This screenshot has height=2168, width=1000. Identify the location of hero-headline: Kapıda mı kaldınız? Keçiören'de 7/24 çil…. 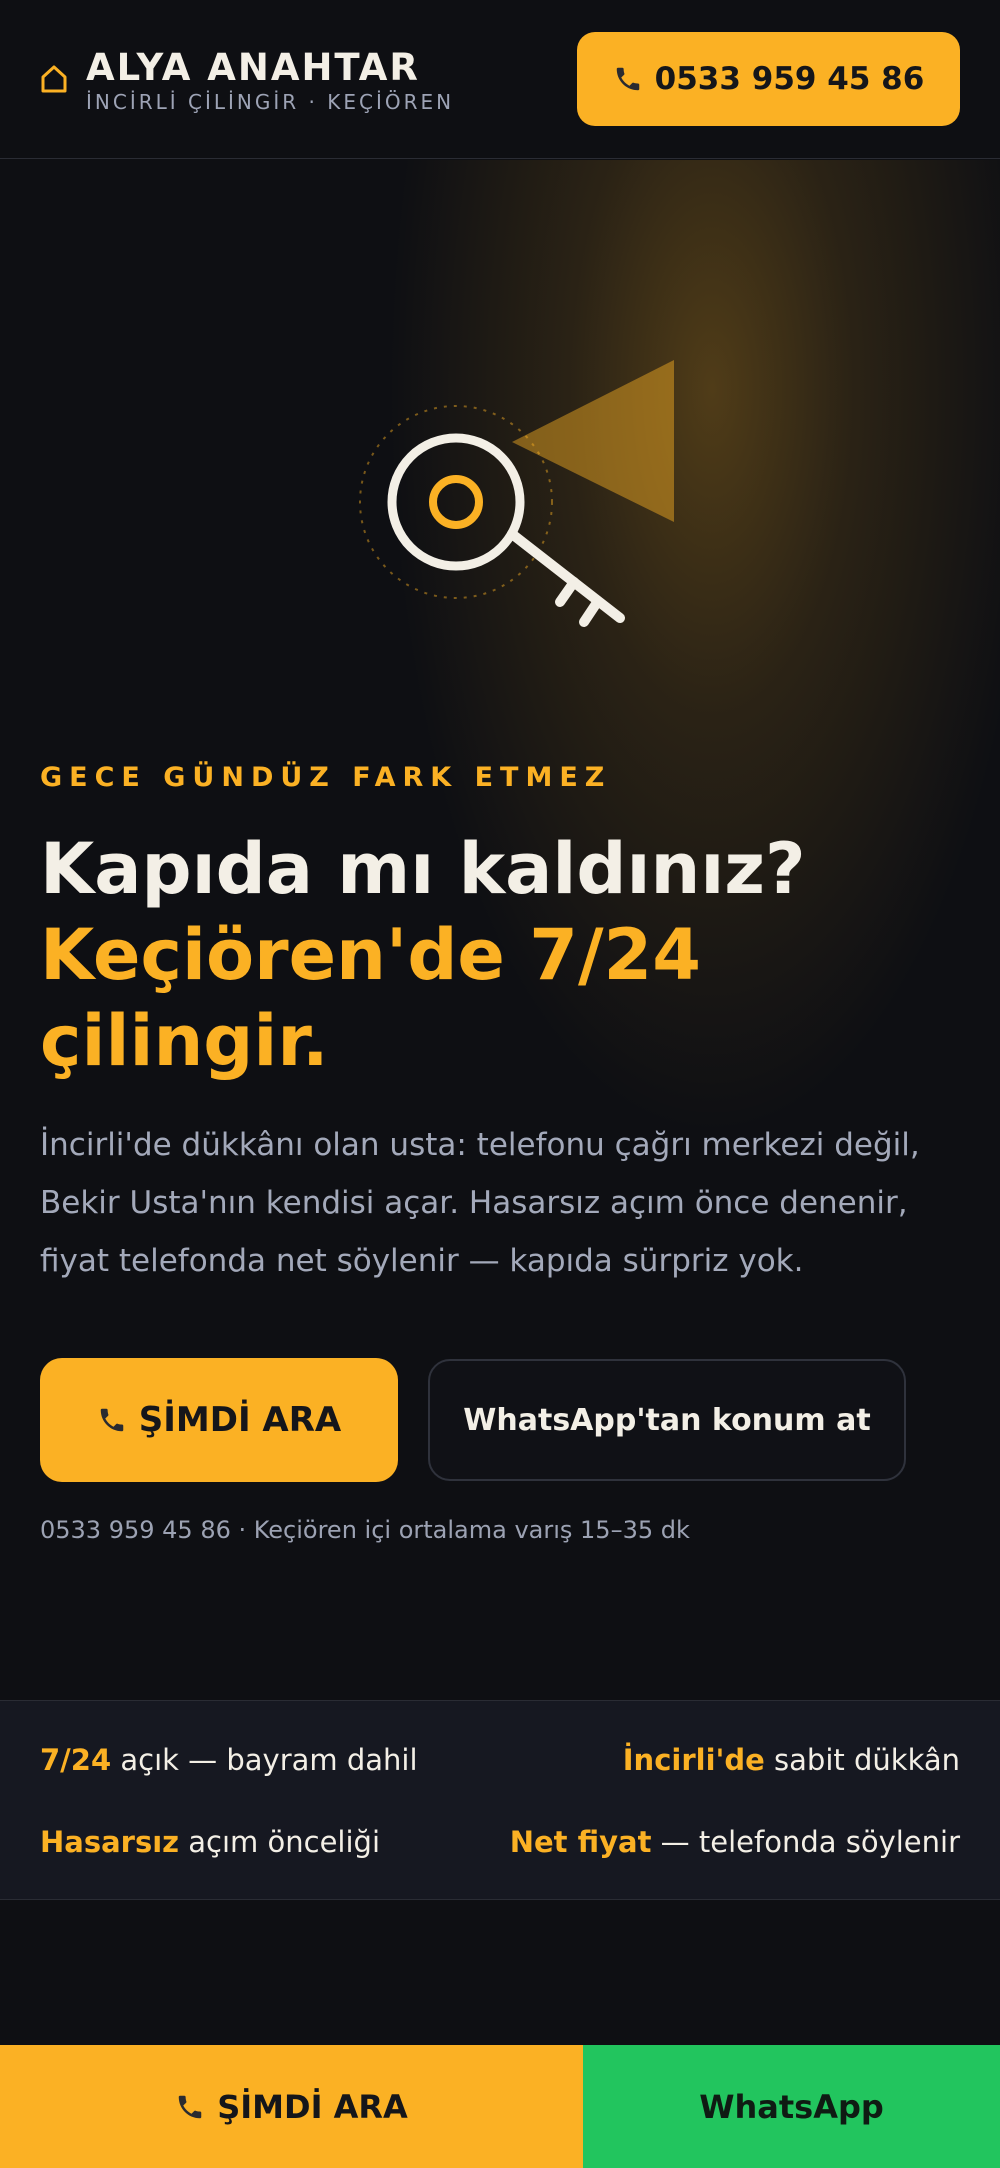
(500, 955).